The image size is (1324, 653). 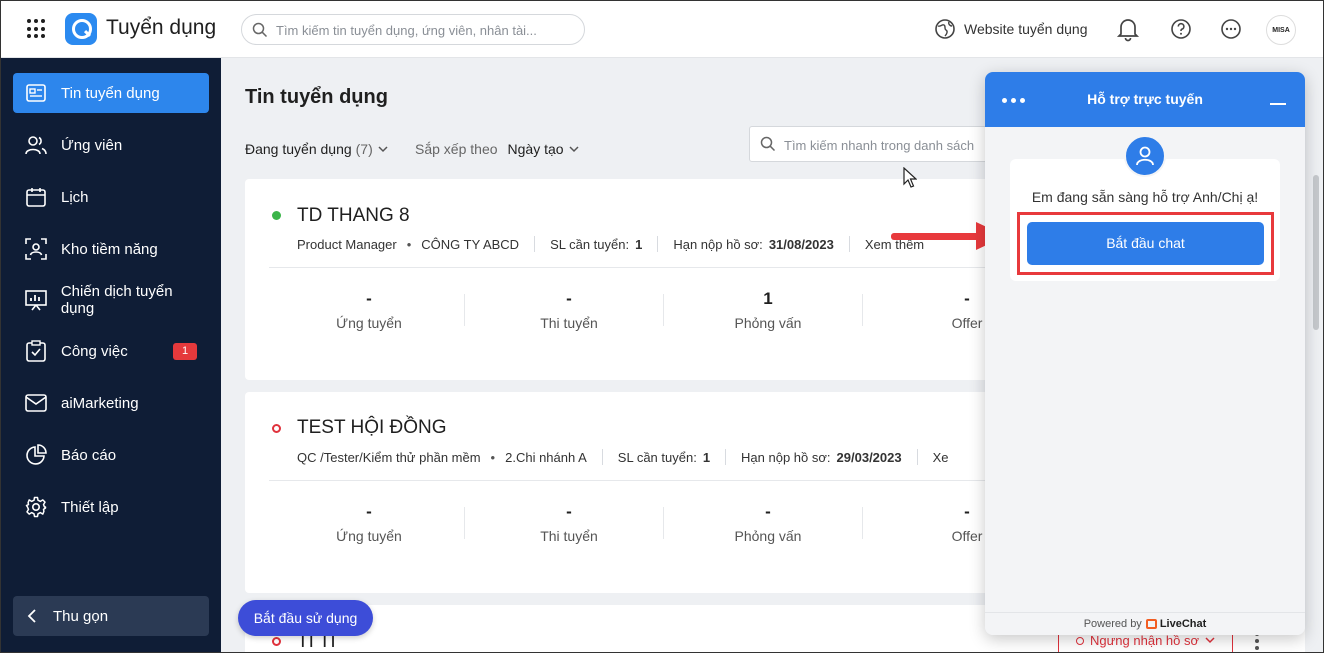 I want to click on app-logo-icon, so click(x=81, y=29).